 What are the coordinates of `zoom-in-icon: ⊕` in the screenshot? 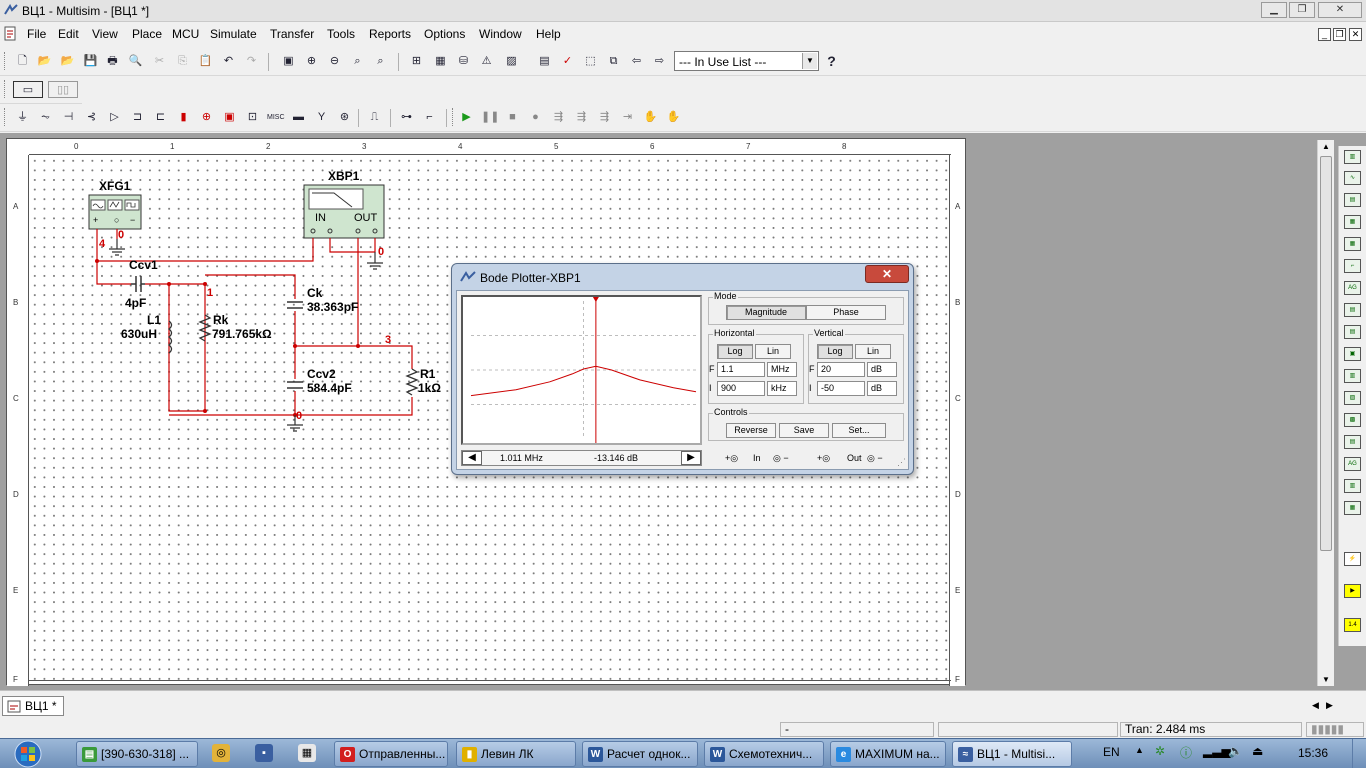 It's located at (311, 61).